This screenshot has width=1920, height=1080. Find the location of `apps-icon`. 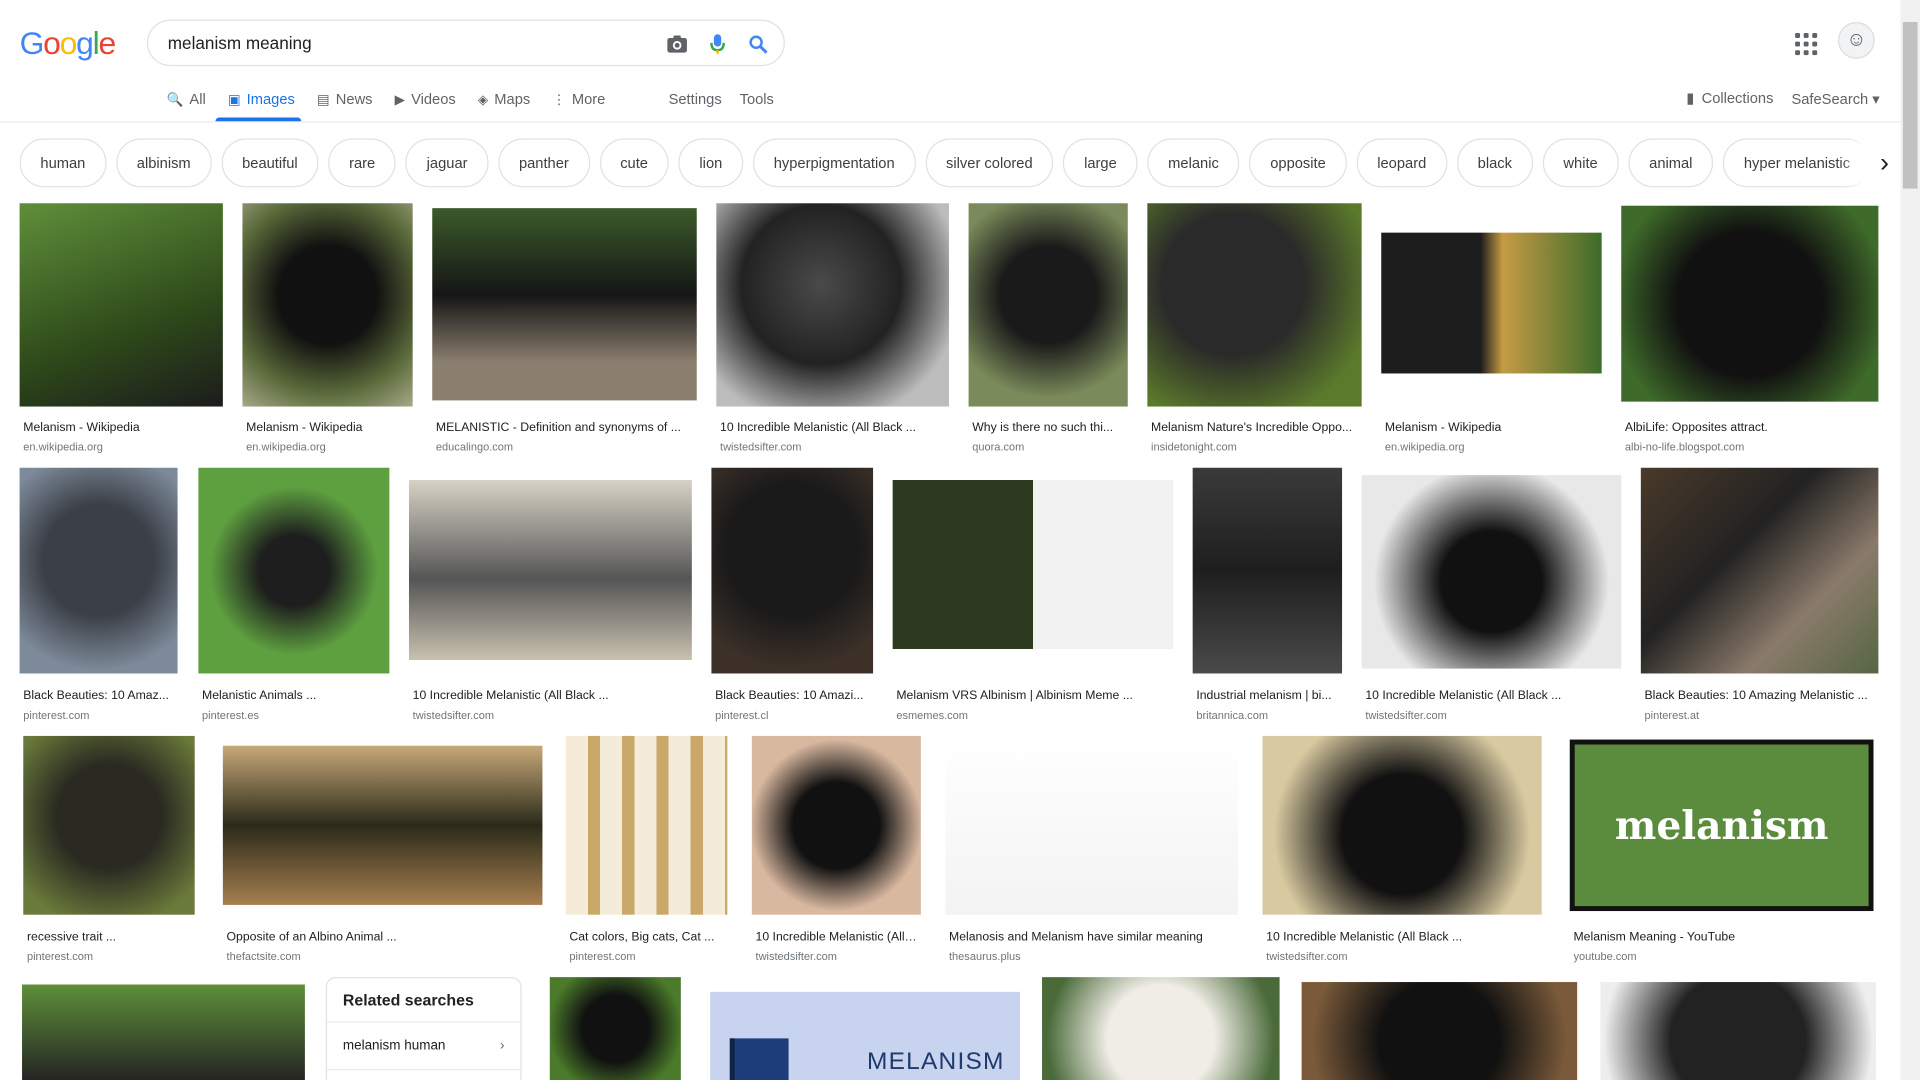

apps-icon is located at coordinates (1806, 44).